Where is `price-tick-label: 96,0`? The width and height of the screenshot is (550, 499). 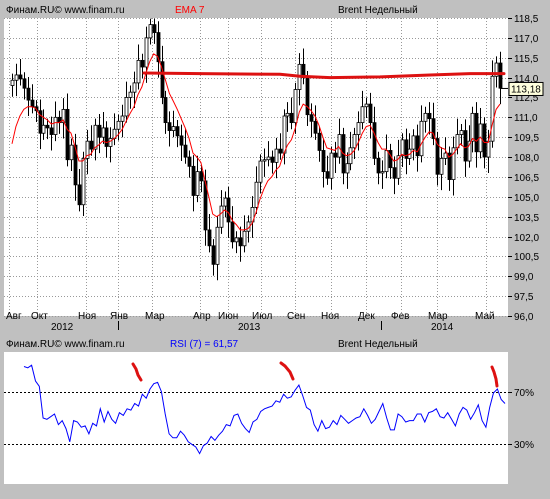
price-tick-label: 96,0 is located at coordinates (524, 317).